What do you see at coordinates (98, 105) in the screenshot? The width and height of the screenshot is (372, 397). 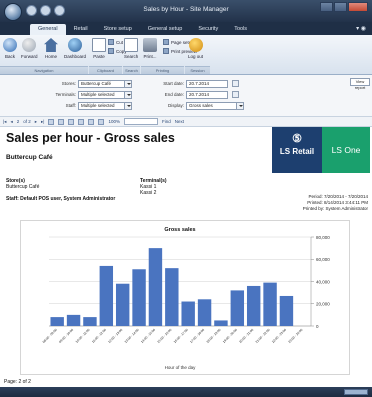 I see `staff-value: Multiple selected` at bounding box center [98, 105].